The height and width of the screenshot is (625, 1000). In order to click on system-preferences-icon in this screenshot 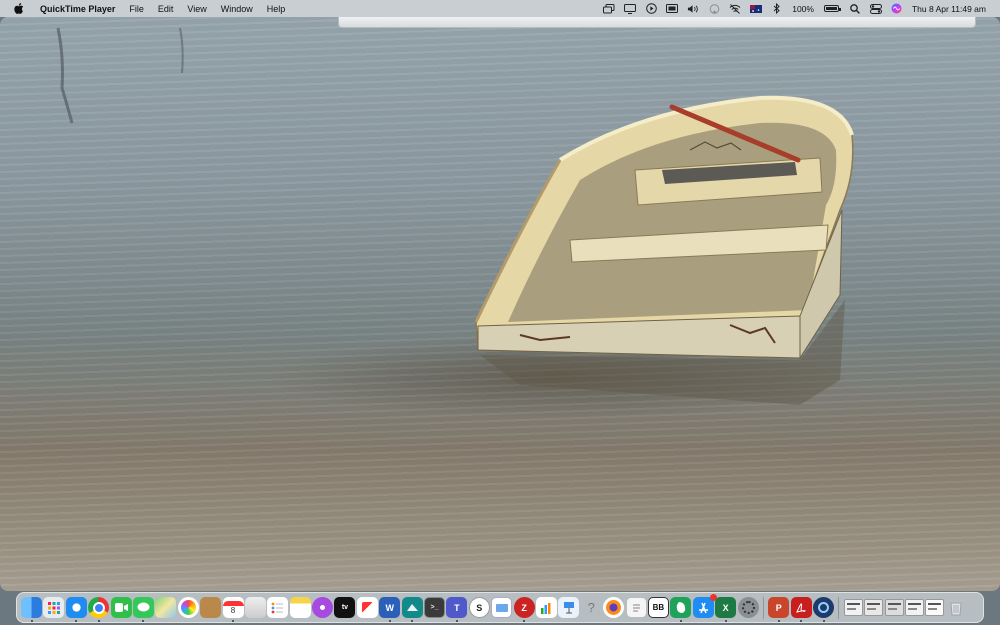, I will do `click(748, 607)`.